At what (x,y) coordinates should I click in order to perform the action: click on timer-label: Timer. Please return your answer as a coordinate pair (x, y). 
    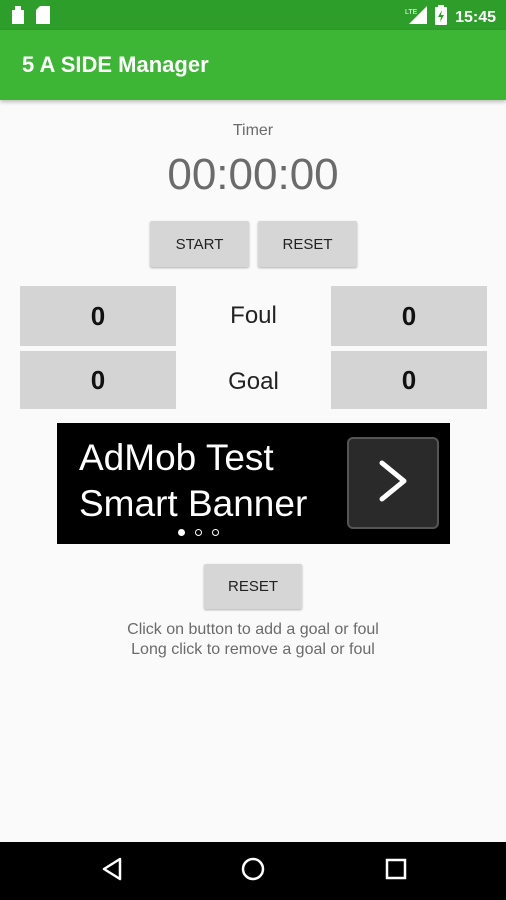
    Looking at the image, I should click on (253, 130).